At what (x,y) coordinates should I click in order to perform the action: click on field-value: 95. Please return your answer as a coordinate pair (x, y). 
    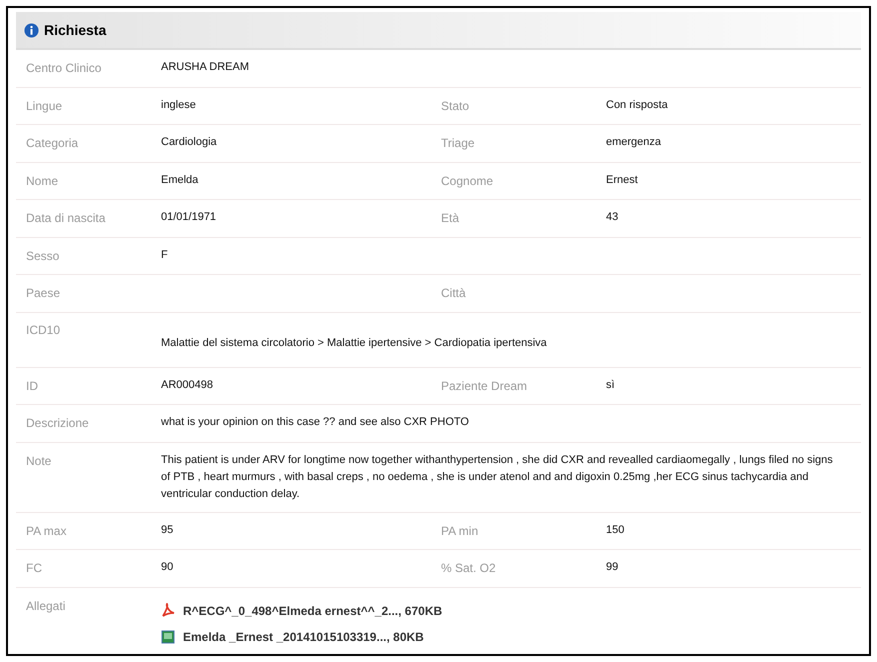
    Looking at the image, I should click on (167, 530).